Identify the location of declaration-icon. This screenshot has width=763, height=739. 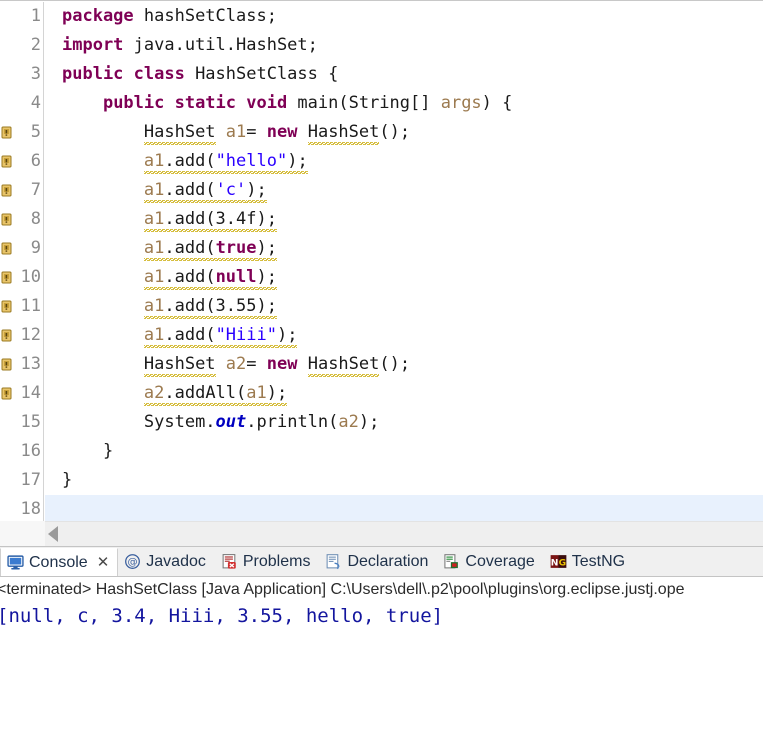
(333, 561).